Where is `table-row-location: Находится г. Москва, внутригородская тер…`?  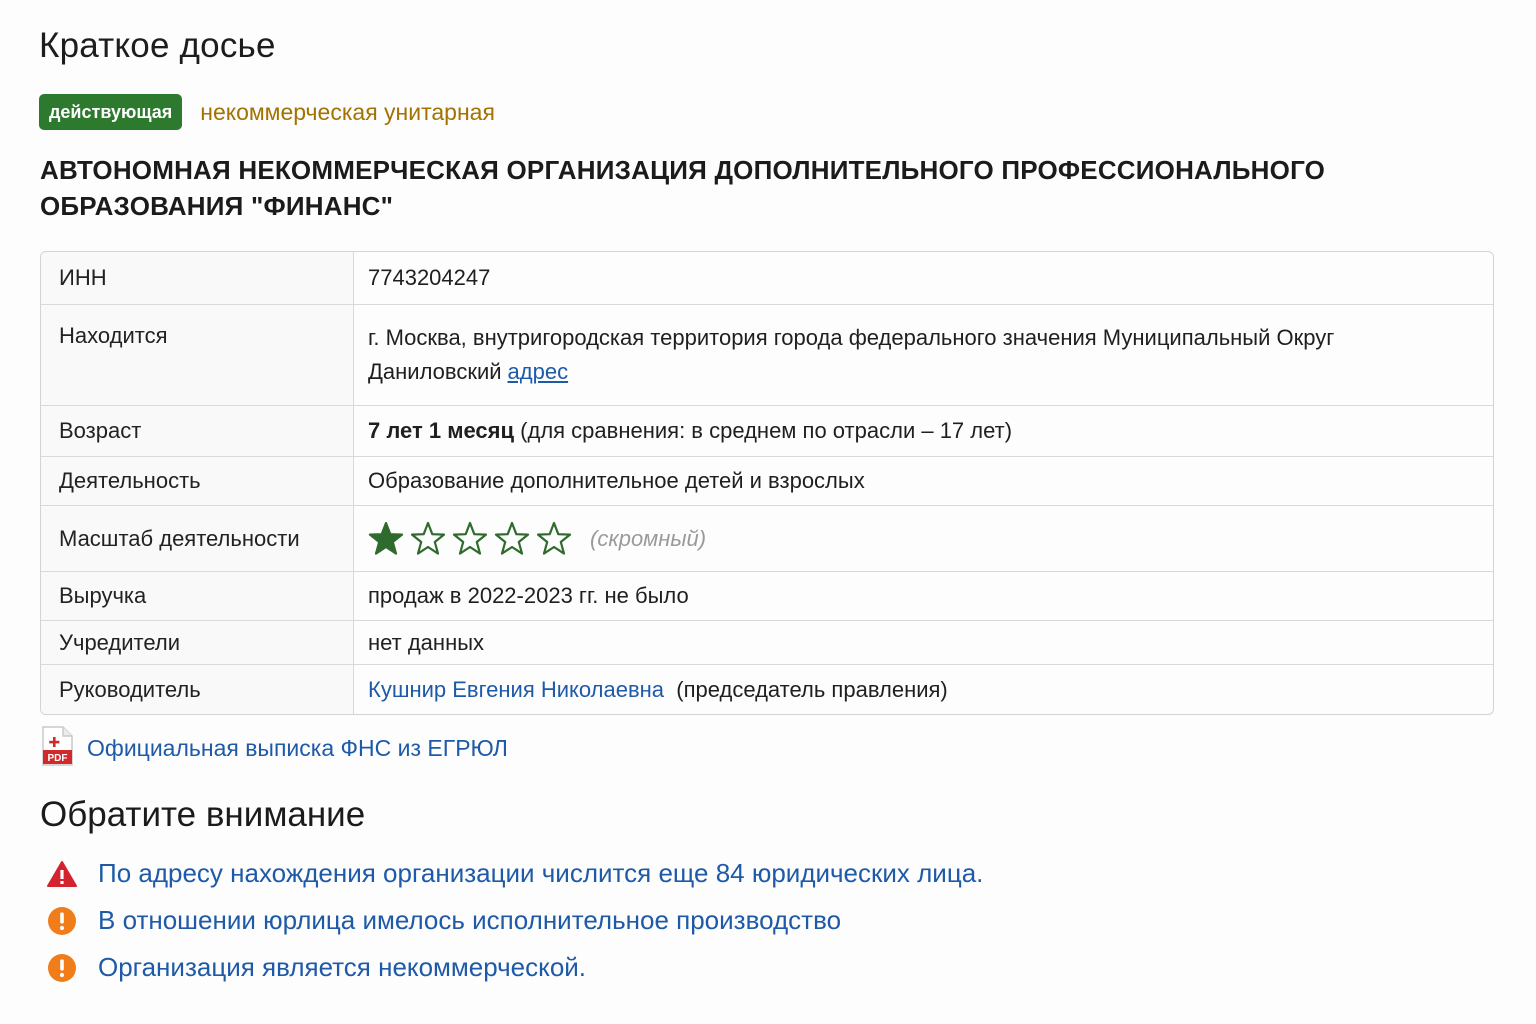 table-row-location: Находится г. Москва, внутригородская тер… is located at coordinates (767, 355).